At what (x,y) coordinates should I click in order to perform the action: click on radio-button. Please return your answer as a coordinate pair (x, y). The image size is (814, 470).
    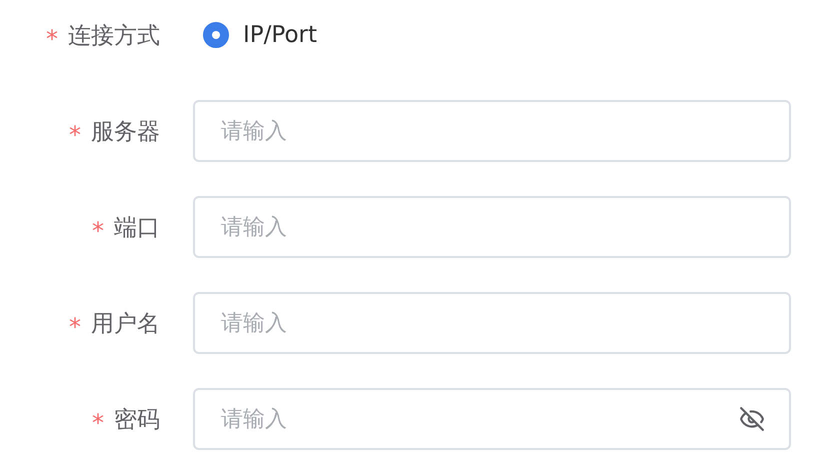
    Looking at the image, I should click on (216, 35).